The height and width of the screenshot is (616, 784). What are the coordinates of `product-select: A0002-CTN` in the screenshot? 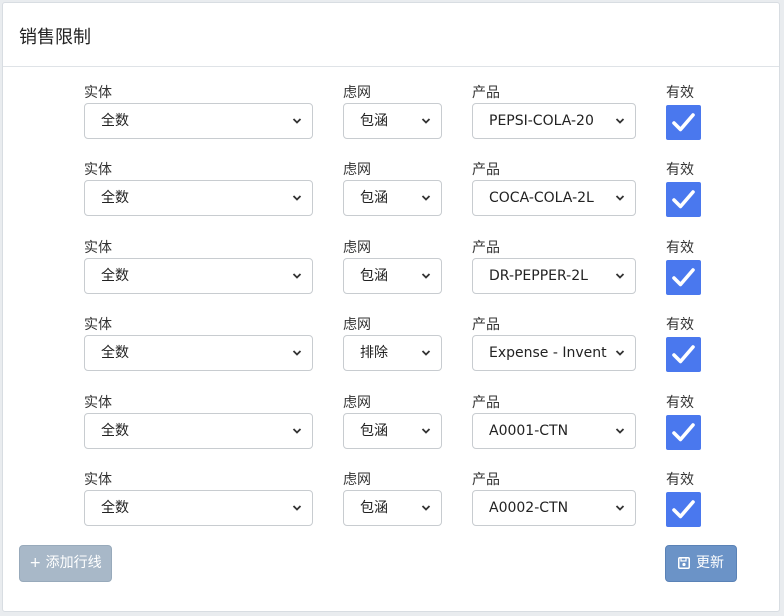 It's located at (554, 508).